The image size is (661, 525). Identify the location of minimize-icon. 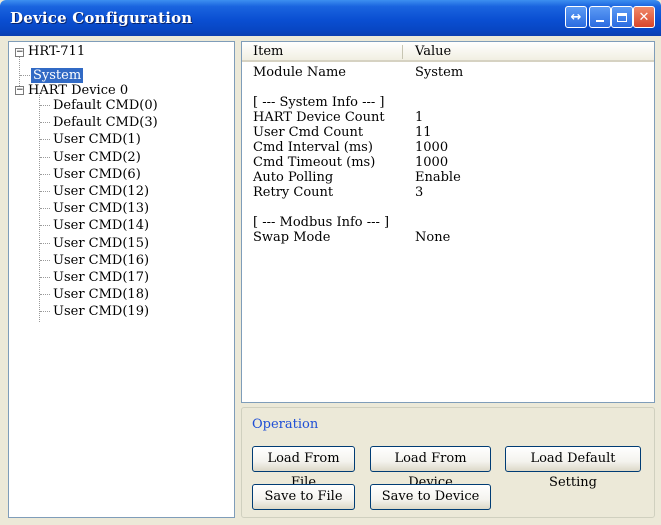
(600, 21).